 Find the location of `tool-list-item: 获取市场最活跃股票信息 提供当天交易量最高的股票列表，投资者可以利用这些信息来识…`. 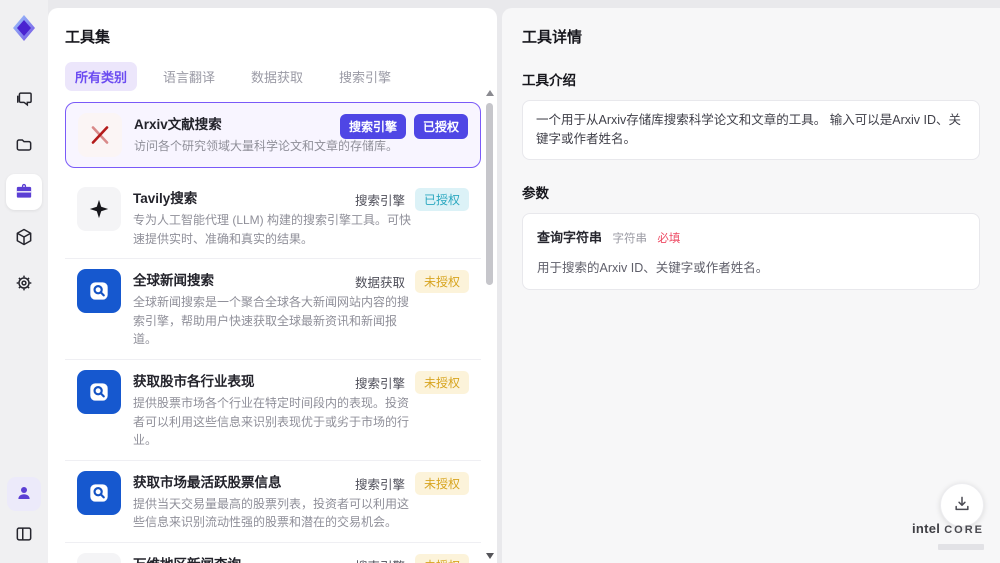

tool-list-item: 获取市场最活跃股票信息 提供当天交易量最高的股票列表，投资者可以利用这些信息来识… is located at coordinates (273, 501).